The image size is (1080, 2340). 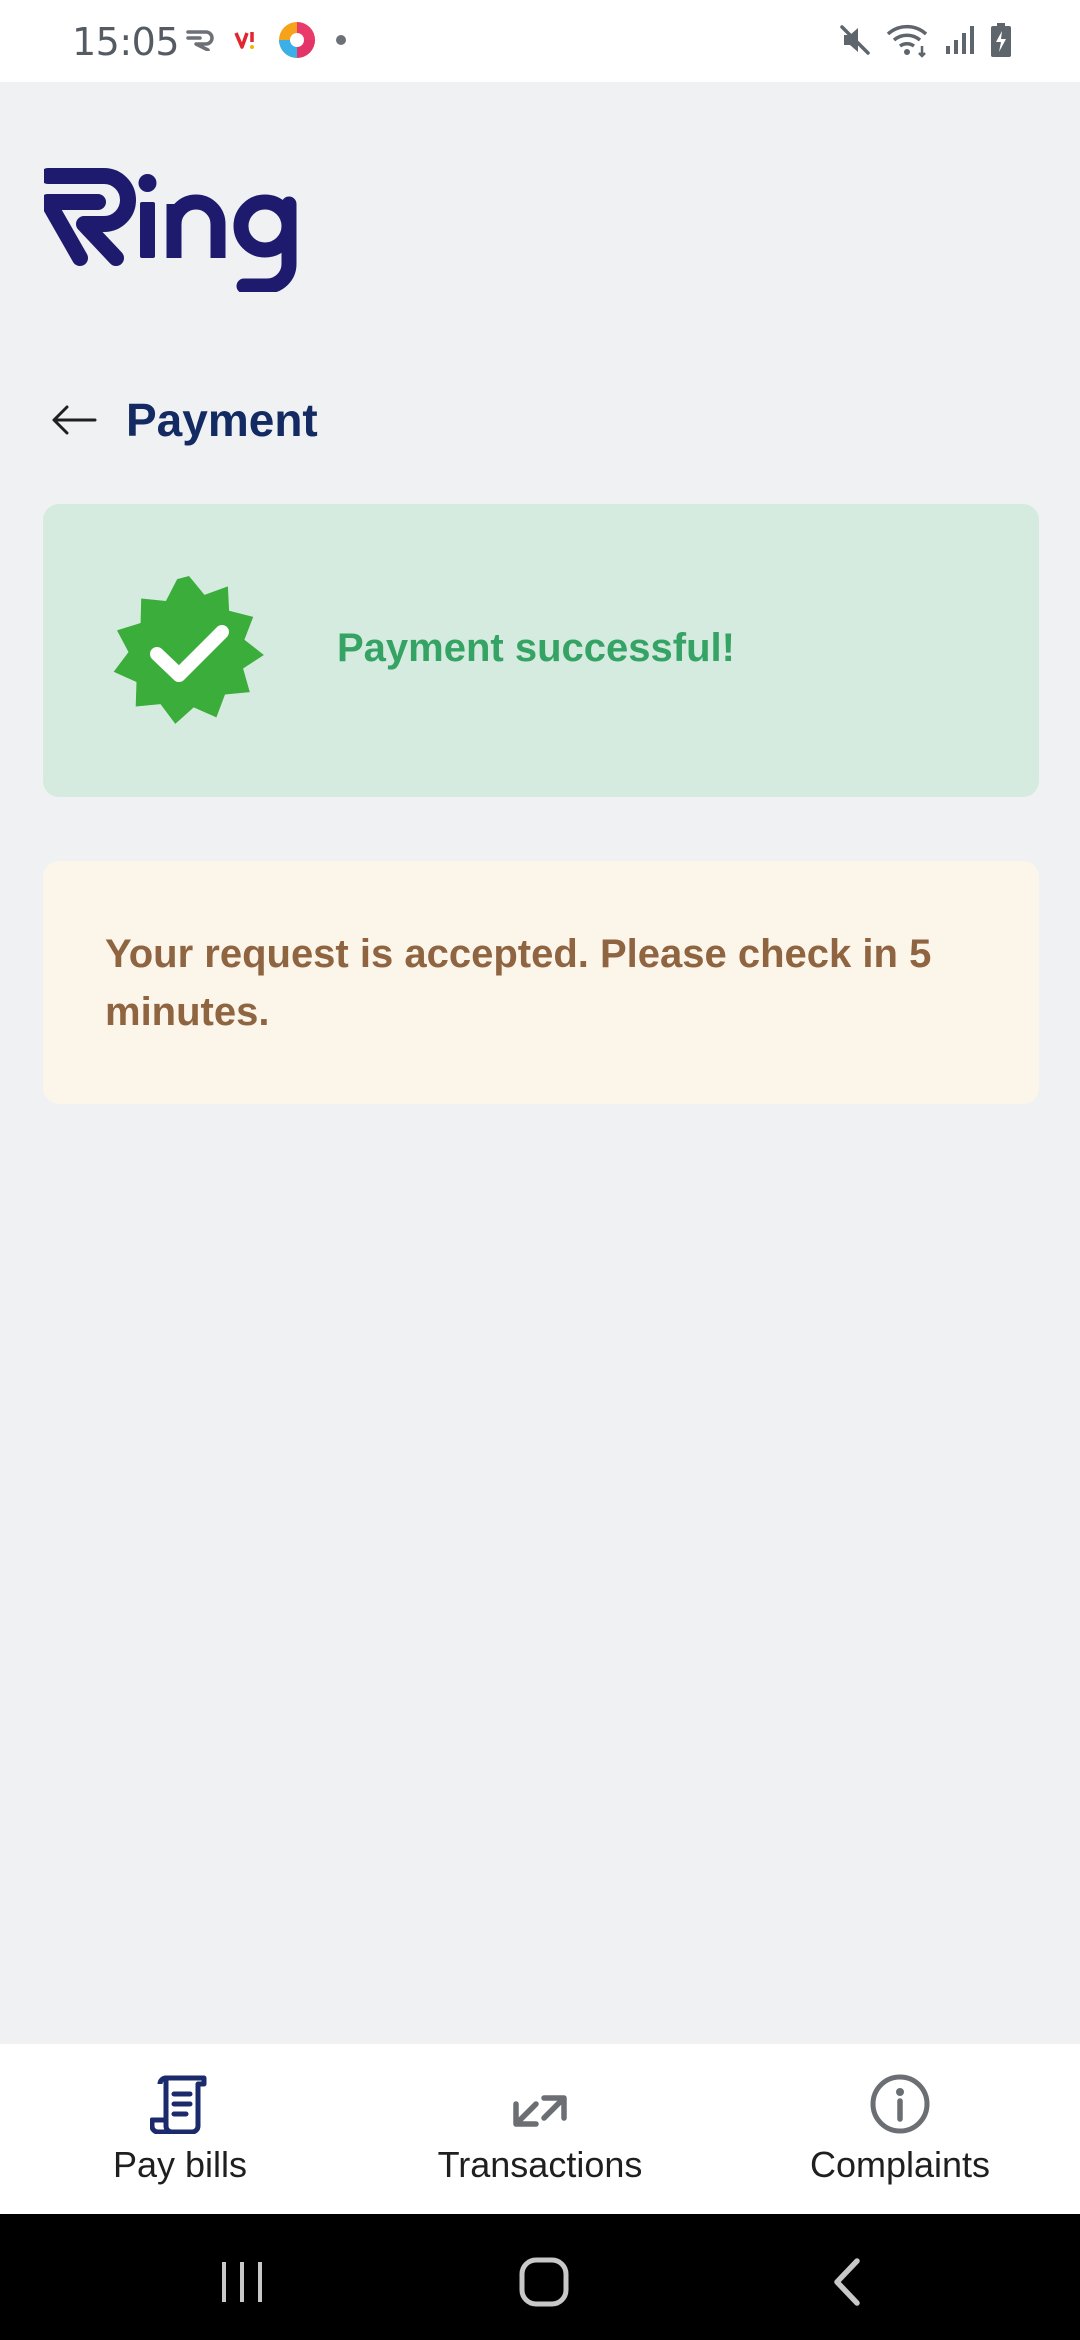 I want to click on wifi-icon, so click(x=908, y=42).